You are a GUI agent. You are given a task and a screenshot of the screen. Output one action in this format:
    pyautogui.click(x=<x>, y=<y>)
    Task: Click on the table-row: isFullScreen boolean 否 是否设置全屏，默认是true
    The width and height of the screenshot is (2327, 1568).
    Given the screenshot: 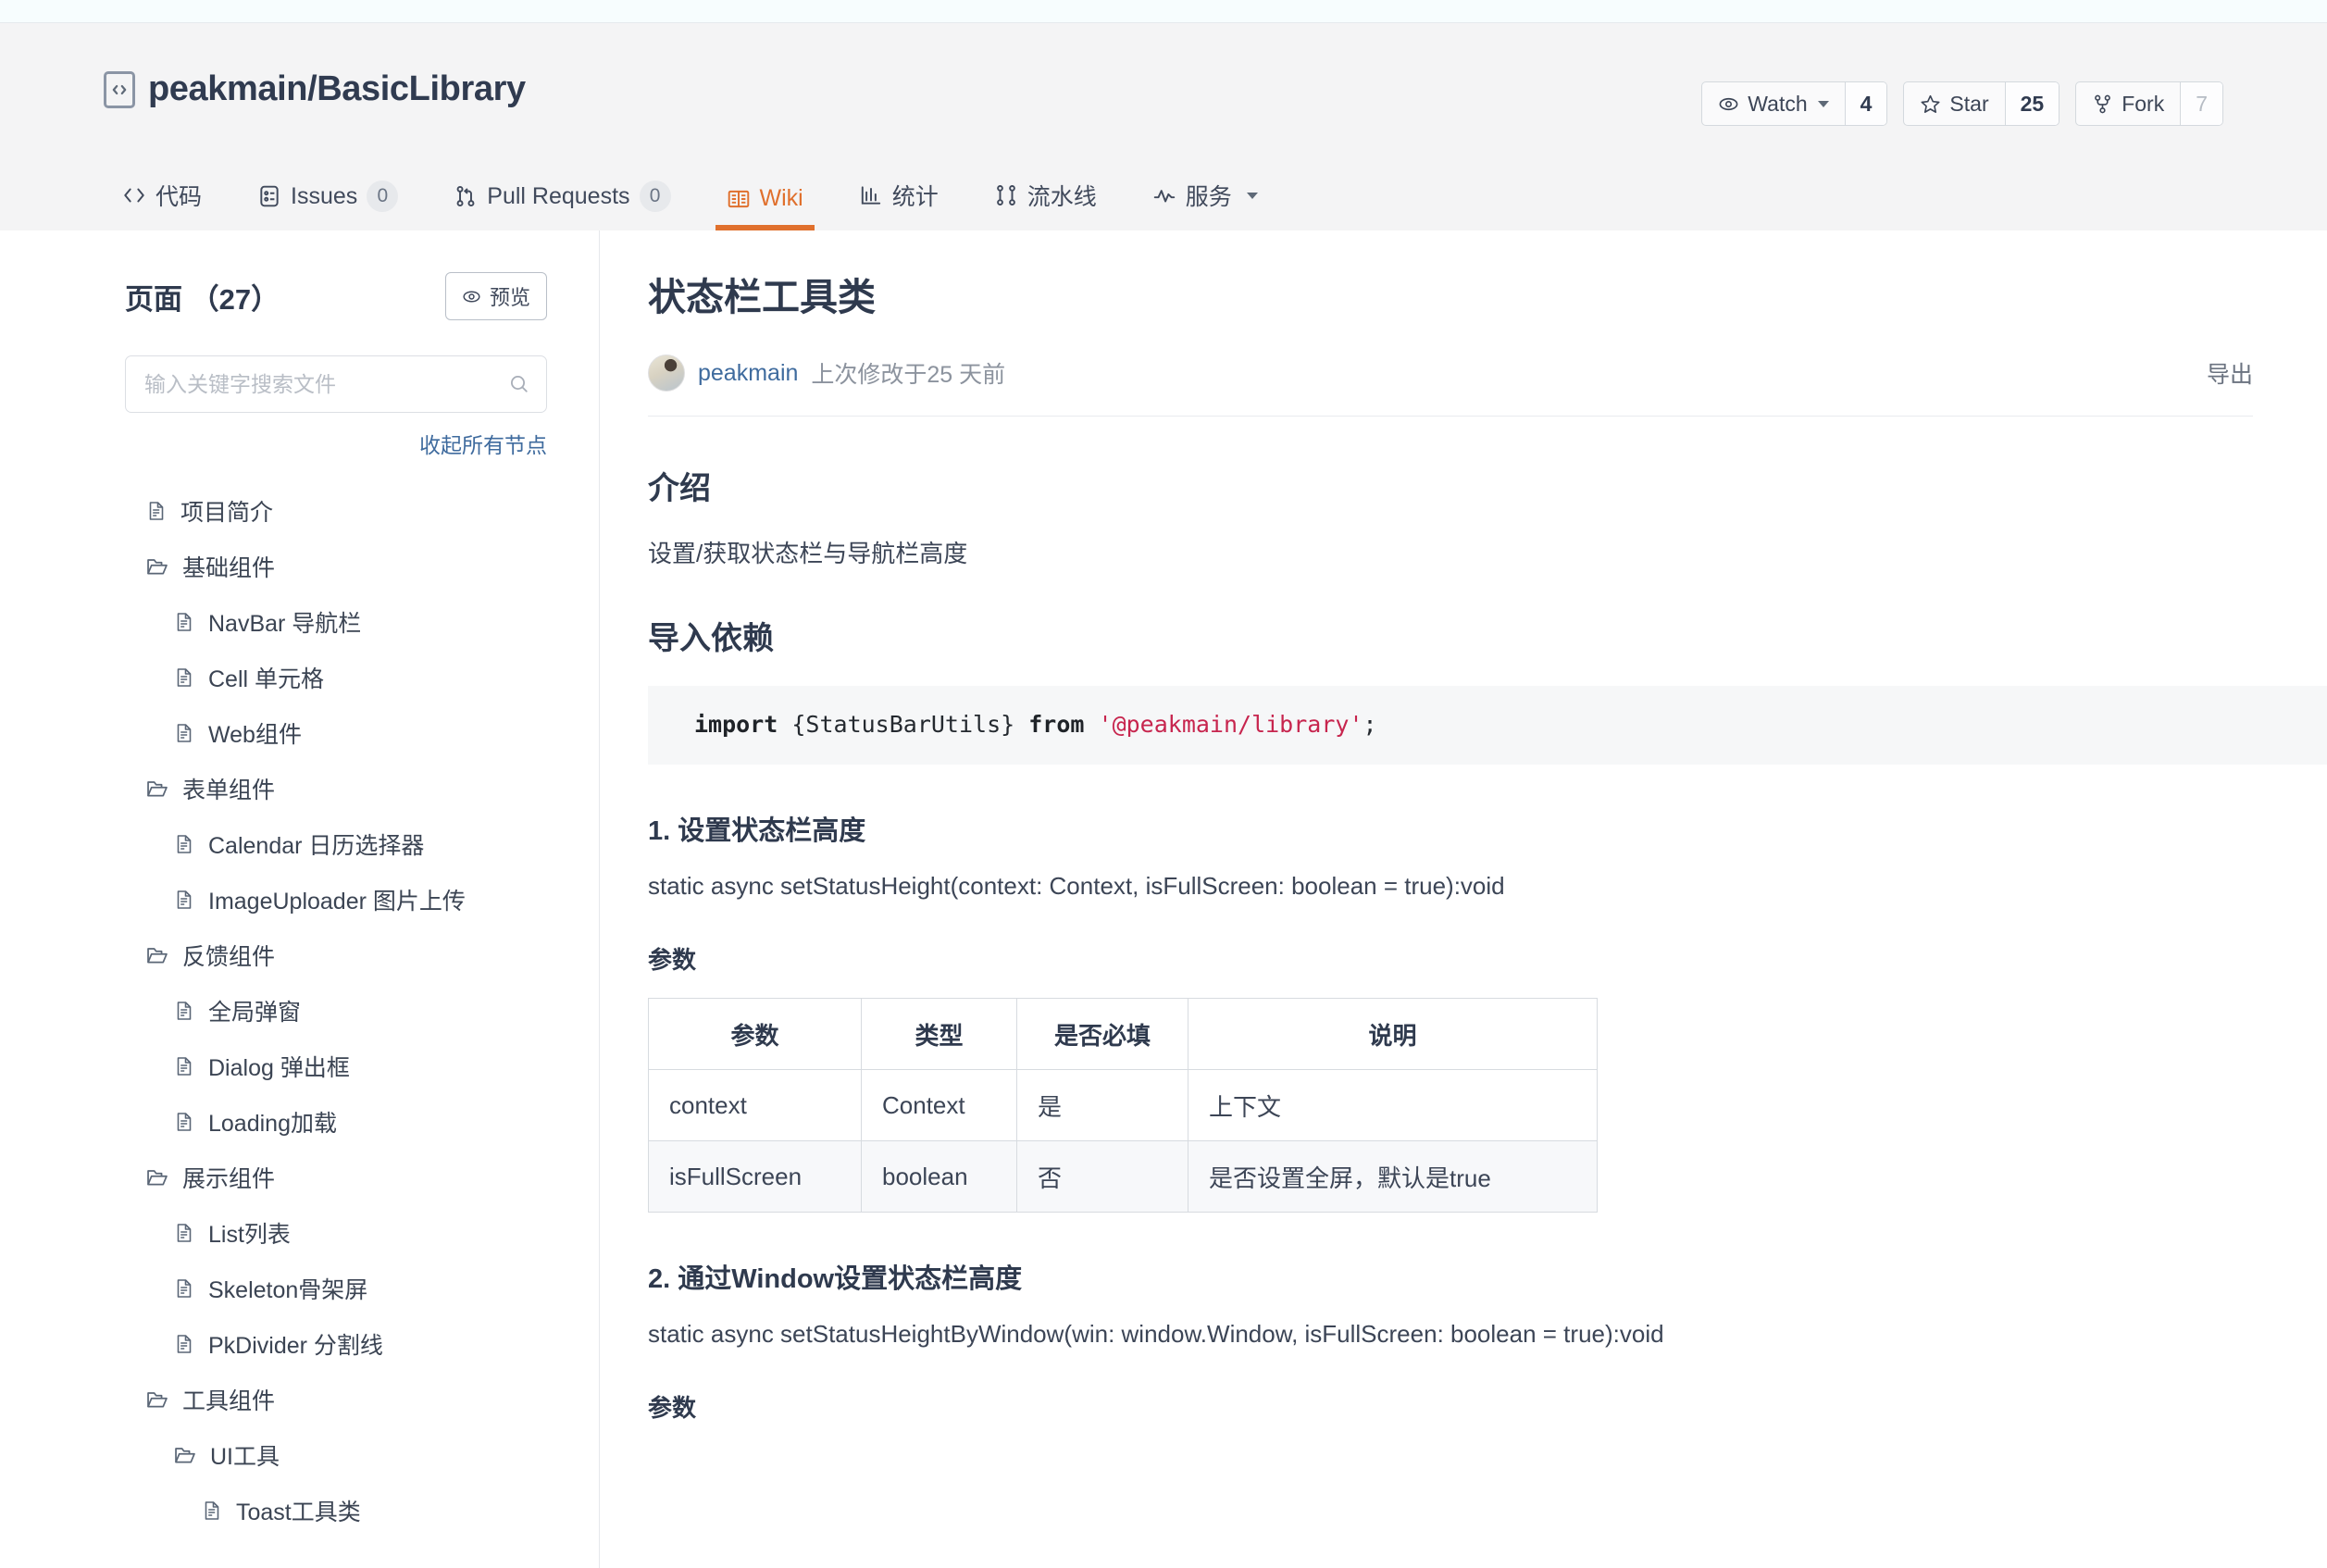 What is the action you would take?
    pyautogui.click(x=1123, y=1176)
    